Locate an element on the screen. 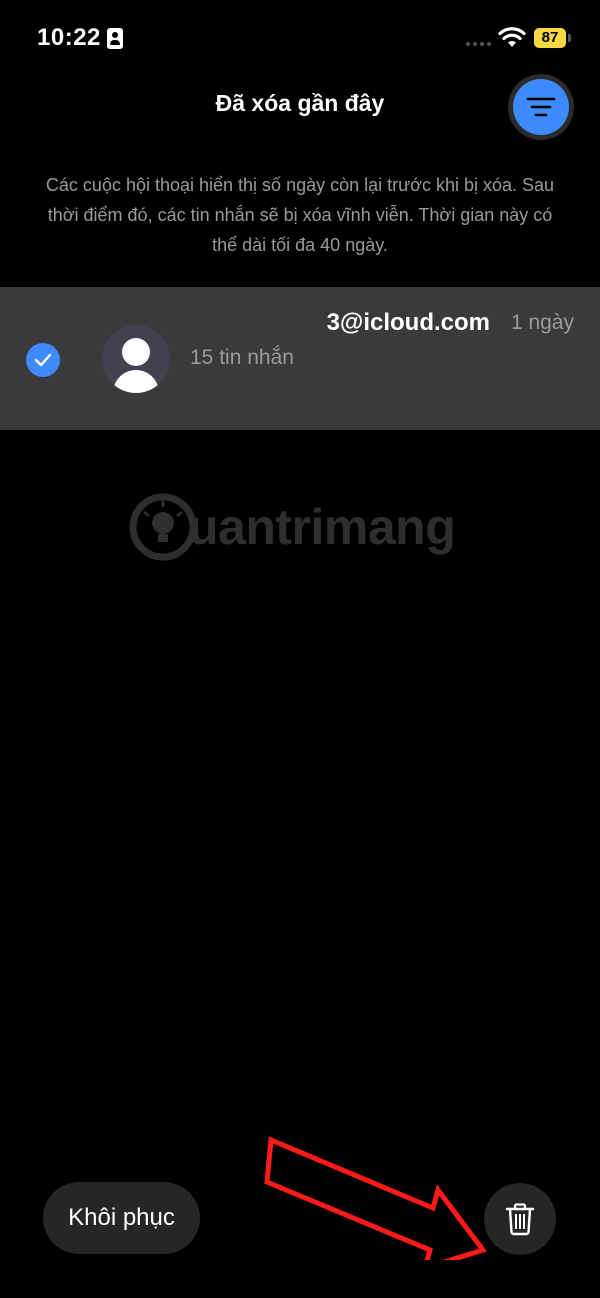 This screenshot has height=1298, width=600. filter-button-fill is located at coordinates (541, 107).